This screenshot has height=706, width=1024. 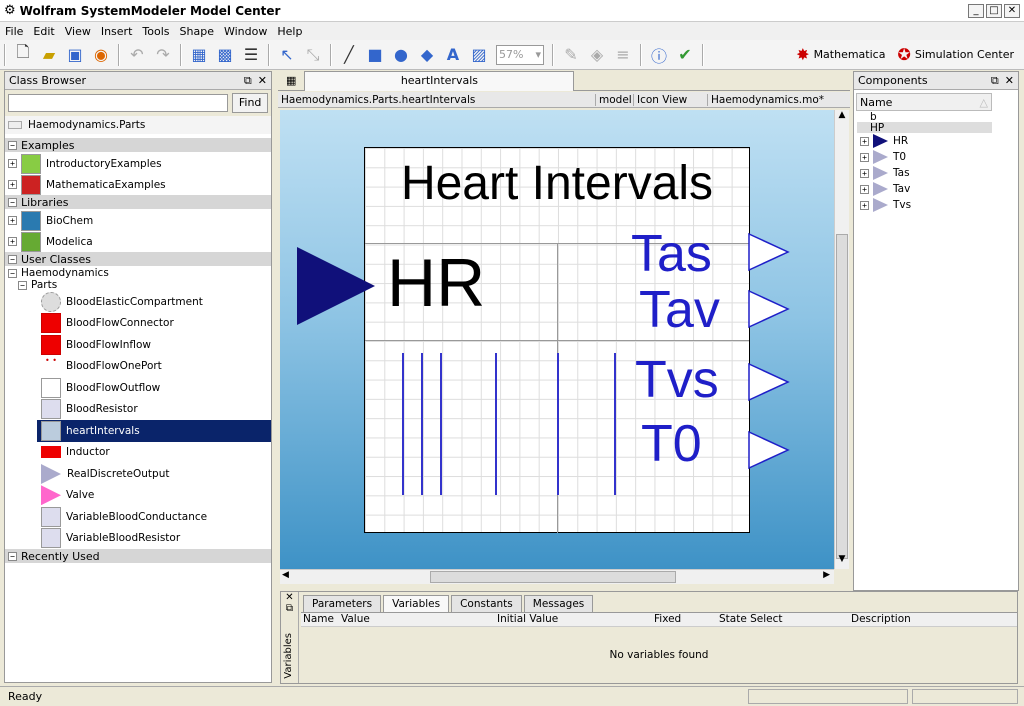 I want to click on component-item: HP, so click(x=924, y=128).